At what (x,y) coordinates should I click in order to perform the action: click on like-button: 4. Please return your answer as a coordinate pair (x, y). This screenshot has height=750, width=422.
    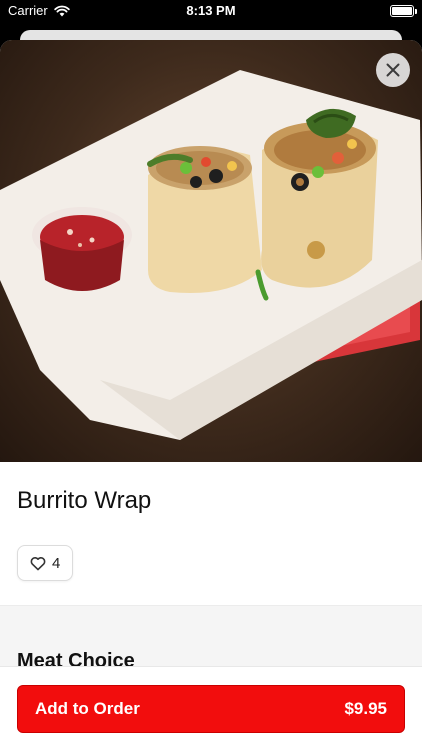
    Looking at the image, I should click on (45, 563).